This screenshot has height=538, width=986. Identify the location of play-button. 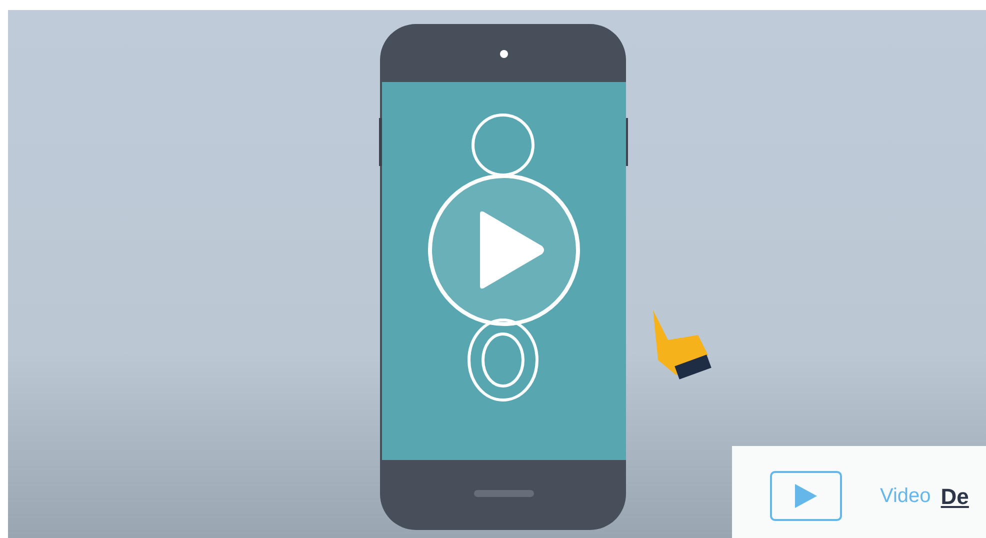
(806, 496).